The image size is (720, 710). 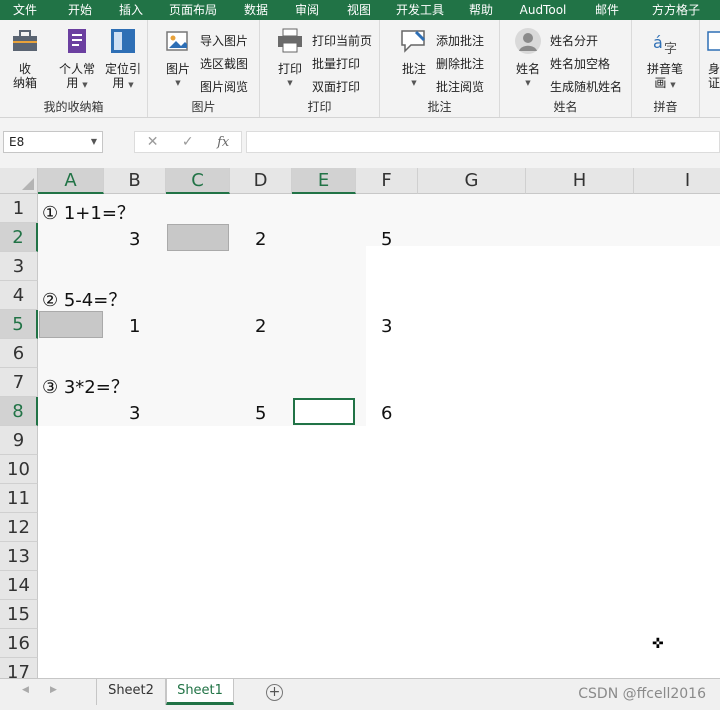 I want to click on sheet-tab-sheet1: Sheet1, so click(x=200, y=692).